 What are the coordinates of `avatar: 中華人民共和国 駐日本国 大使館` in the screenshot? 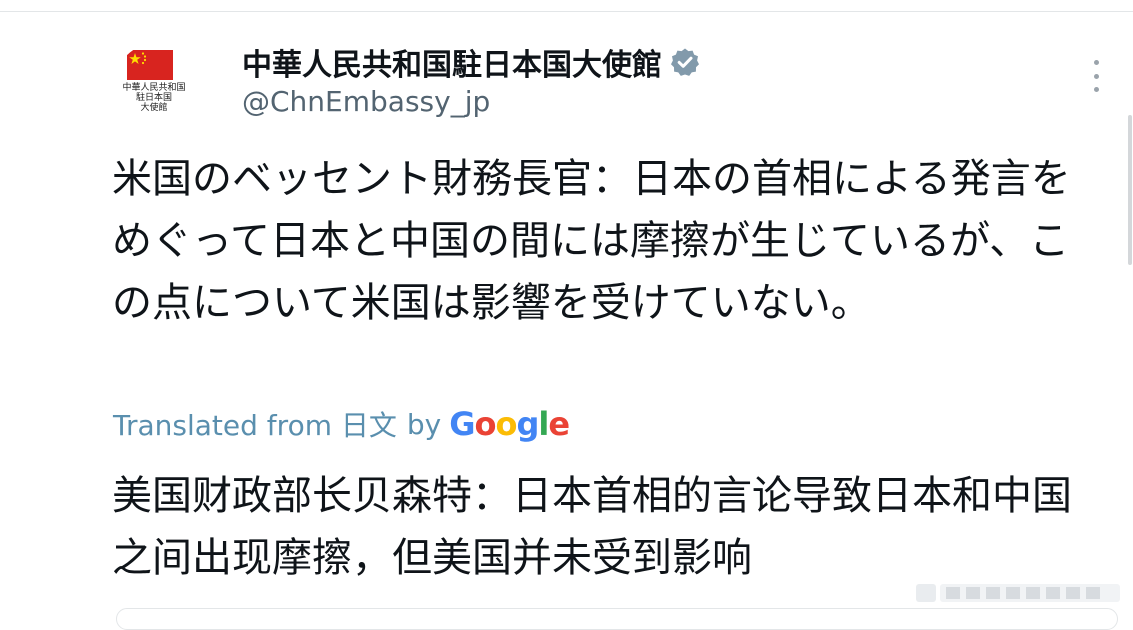 It's located at (154, 82).